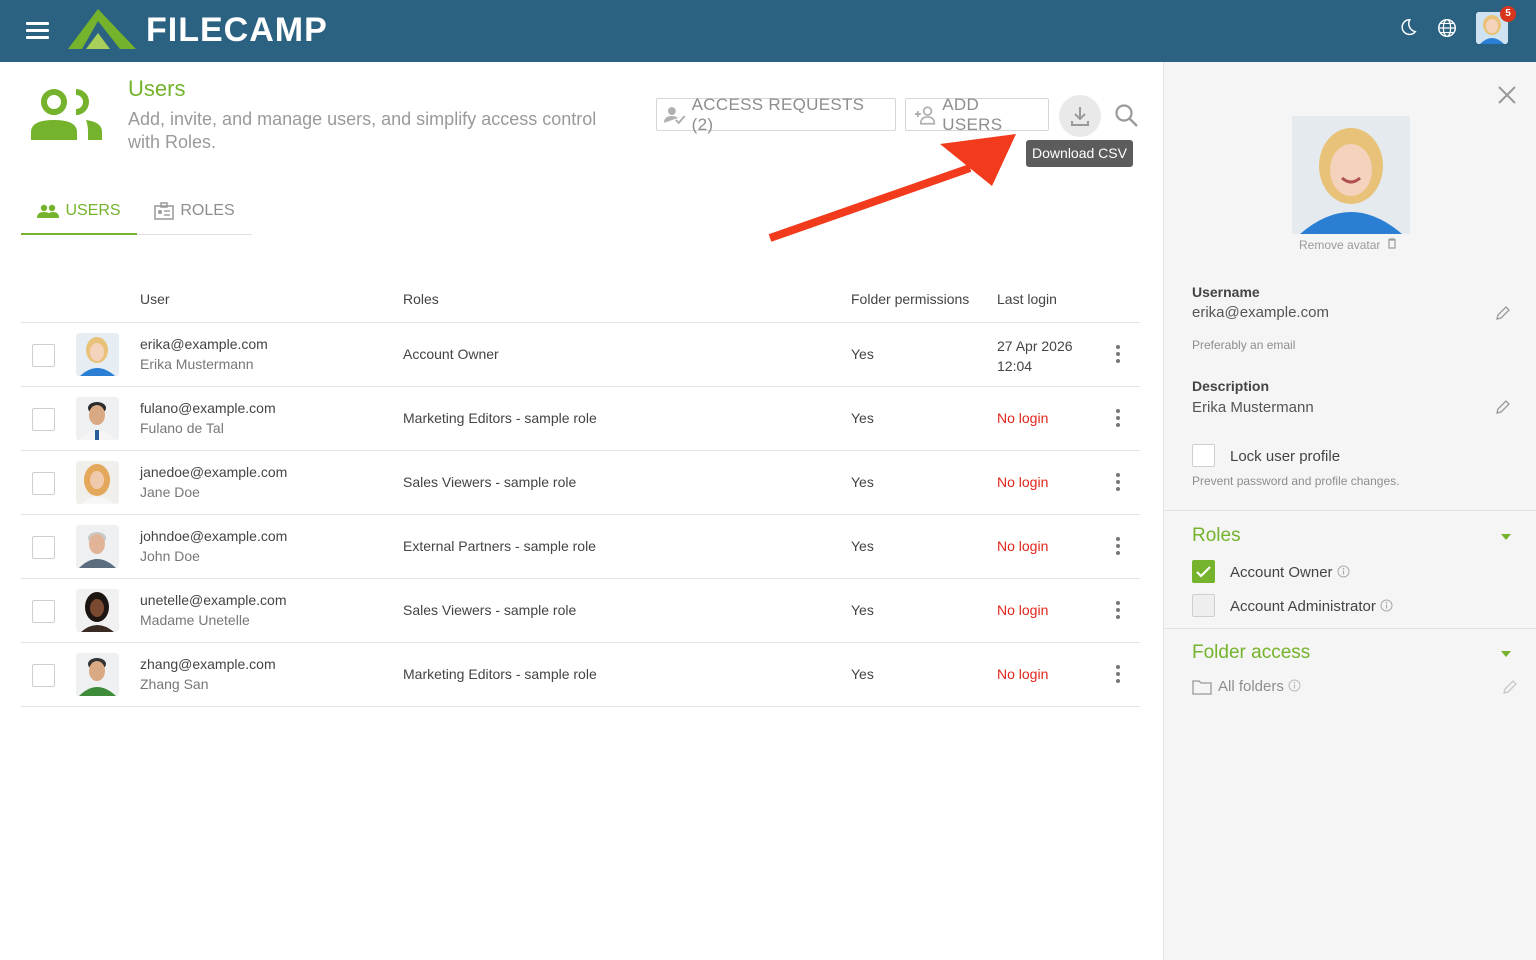  I want to click on globe-icon, so click(1447, 28).